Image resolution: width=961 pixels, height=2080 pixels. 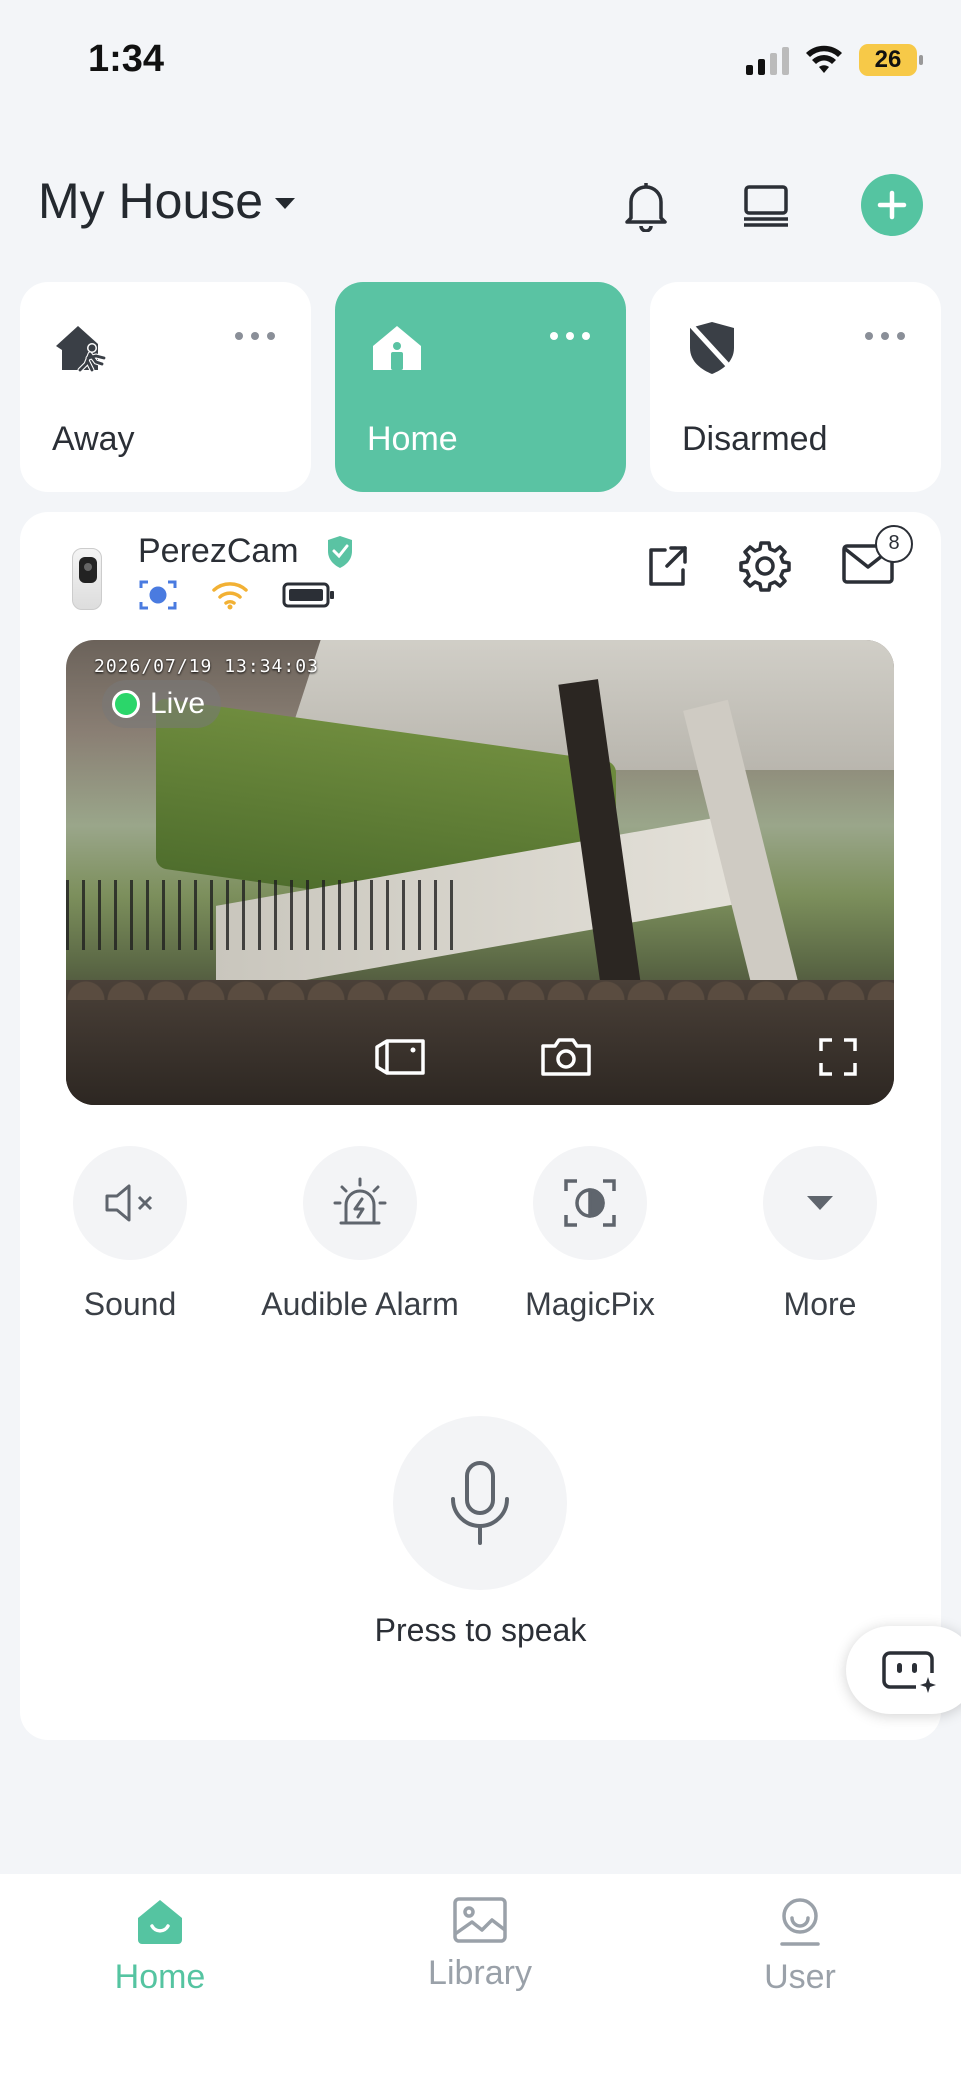 What do you see at coordinates (360, 1304) in the screenshot?
I see `control-label: Audible Alarm` at bounding box center [360, 1304].